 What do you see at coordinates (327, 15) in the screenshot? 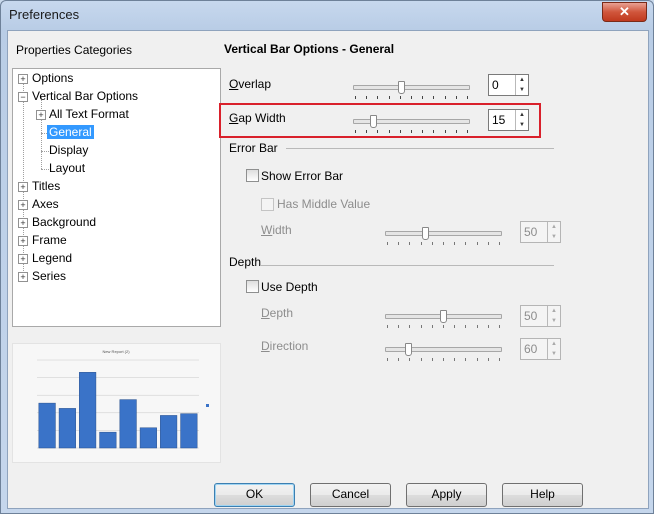
I see `title-bar: Preferences ✕` at bounding box center [327, 15].